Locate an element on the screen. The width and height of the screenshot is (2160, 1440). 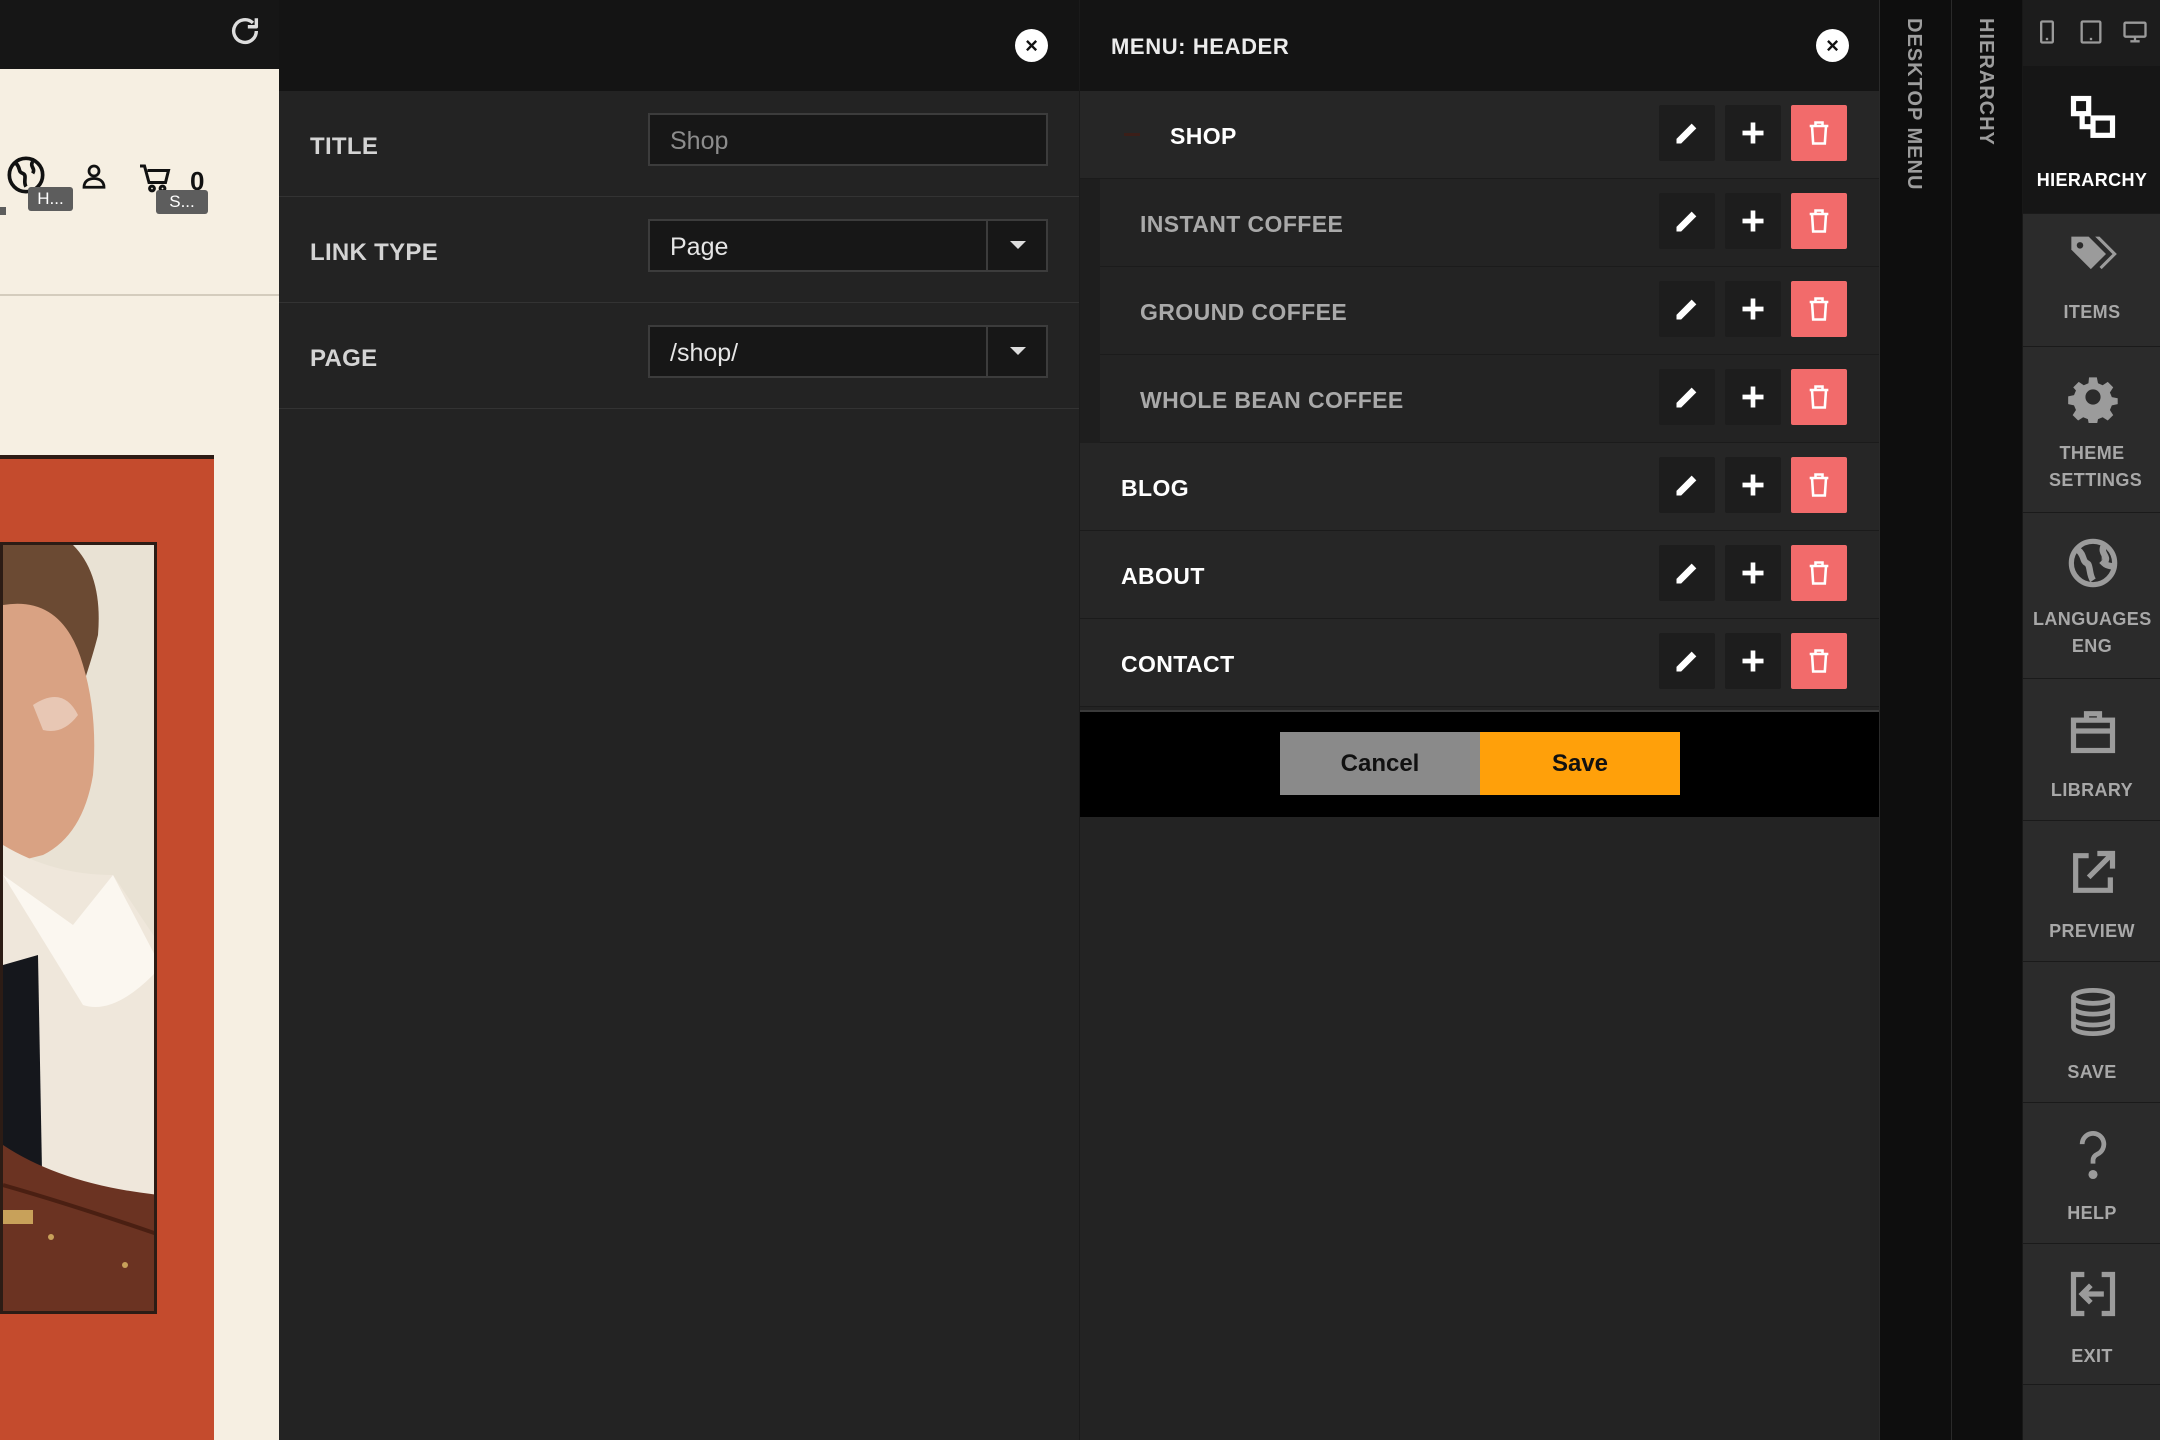
phone-icon is located at coordinates (2047, 32).